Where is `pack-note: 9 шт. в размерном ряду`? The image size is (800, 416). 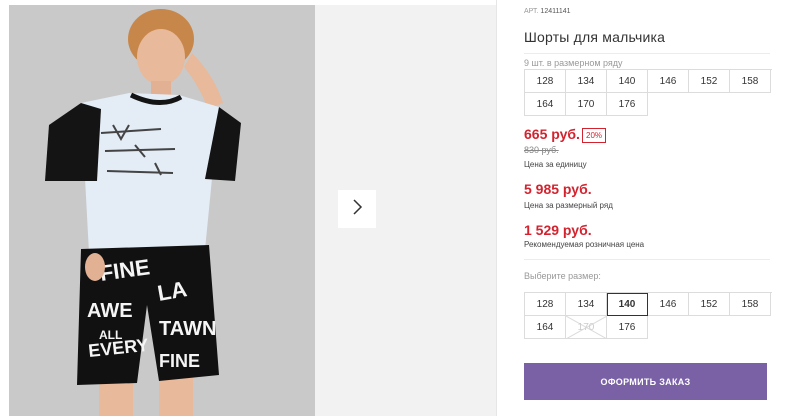
pack-note: 9 шт. в размерном ряду is located at coordinates (573, 63).